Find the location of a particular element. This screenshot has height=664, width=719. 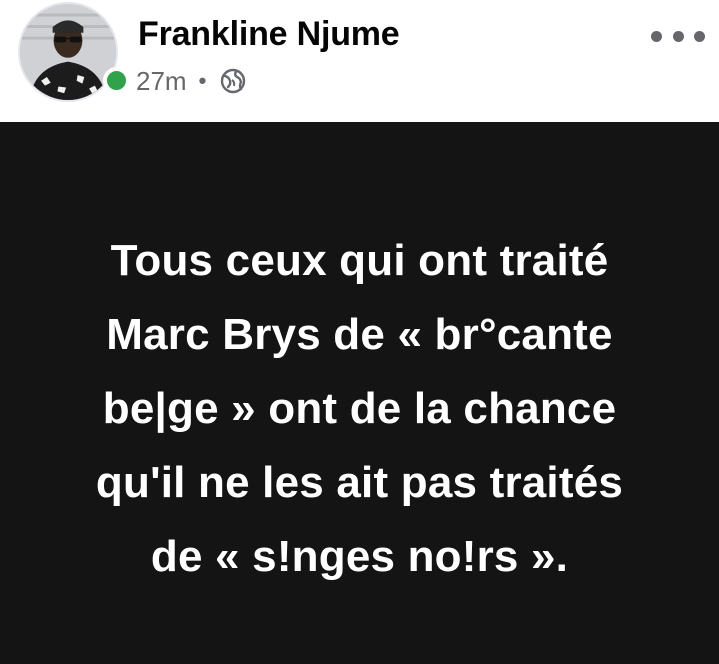

post-text-line: be|ge » ont de la chance is located at coordinates (359, 408).